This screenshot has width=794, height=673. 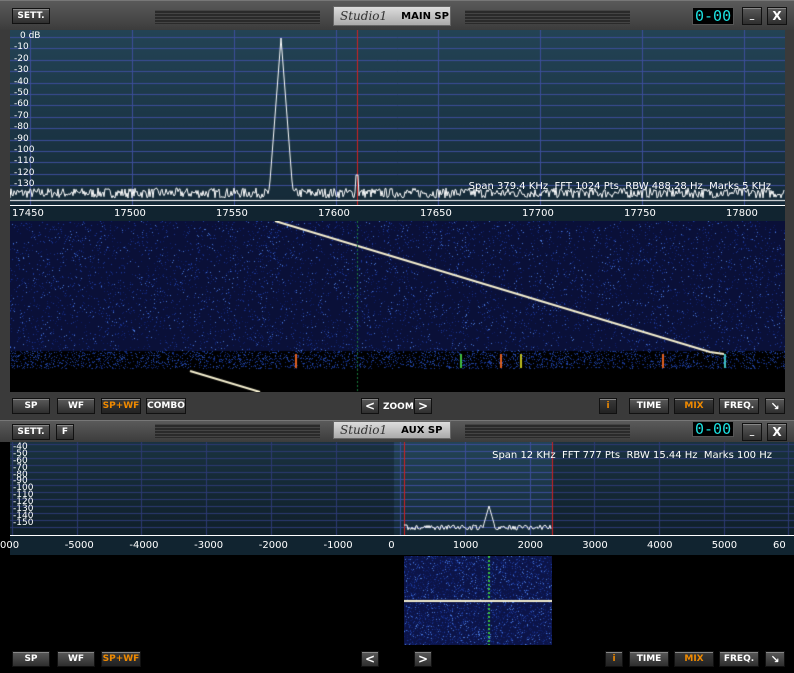 I want to click on axis-tick-label: -20, so click(x=21, y=58).